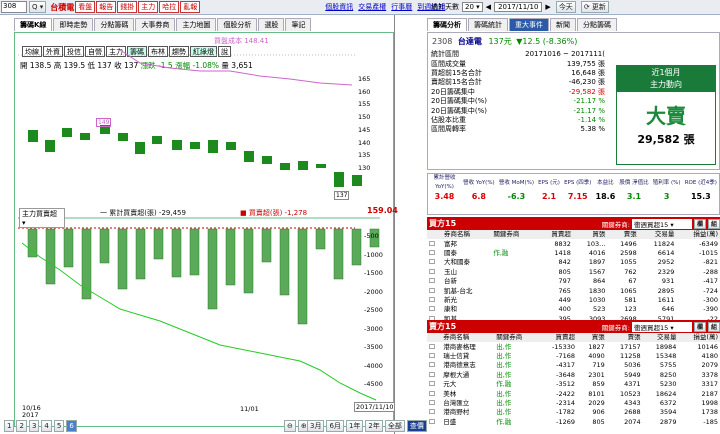 Image resolution: width=720 pixels, height=434 pixels. Describe the element at coordinates (249, 409) in the screenshot. I see `date-mid: 11/01` at that location.